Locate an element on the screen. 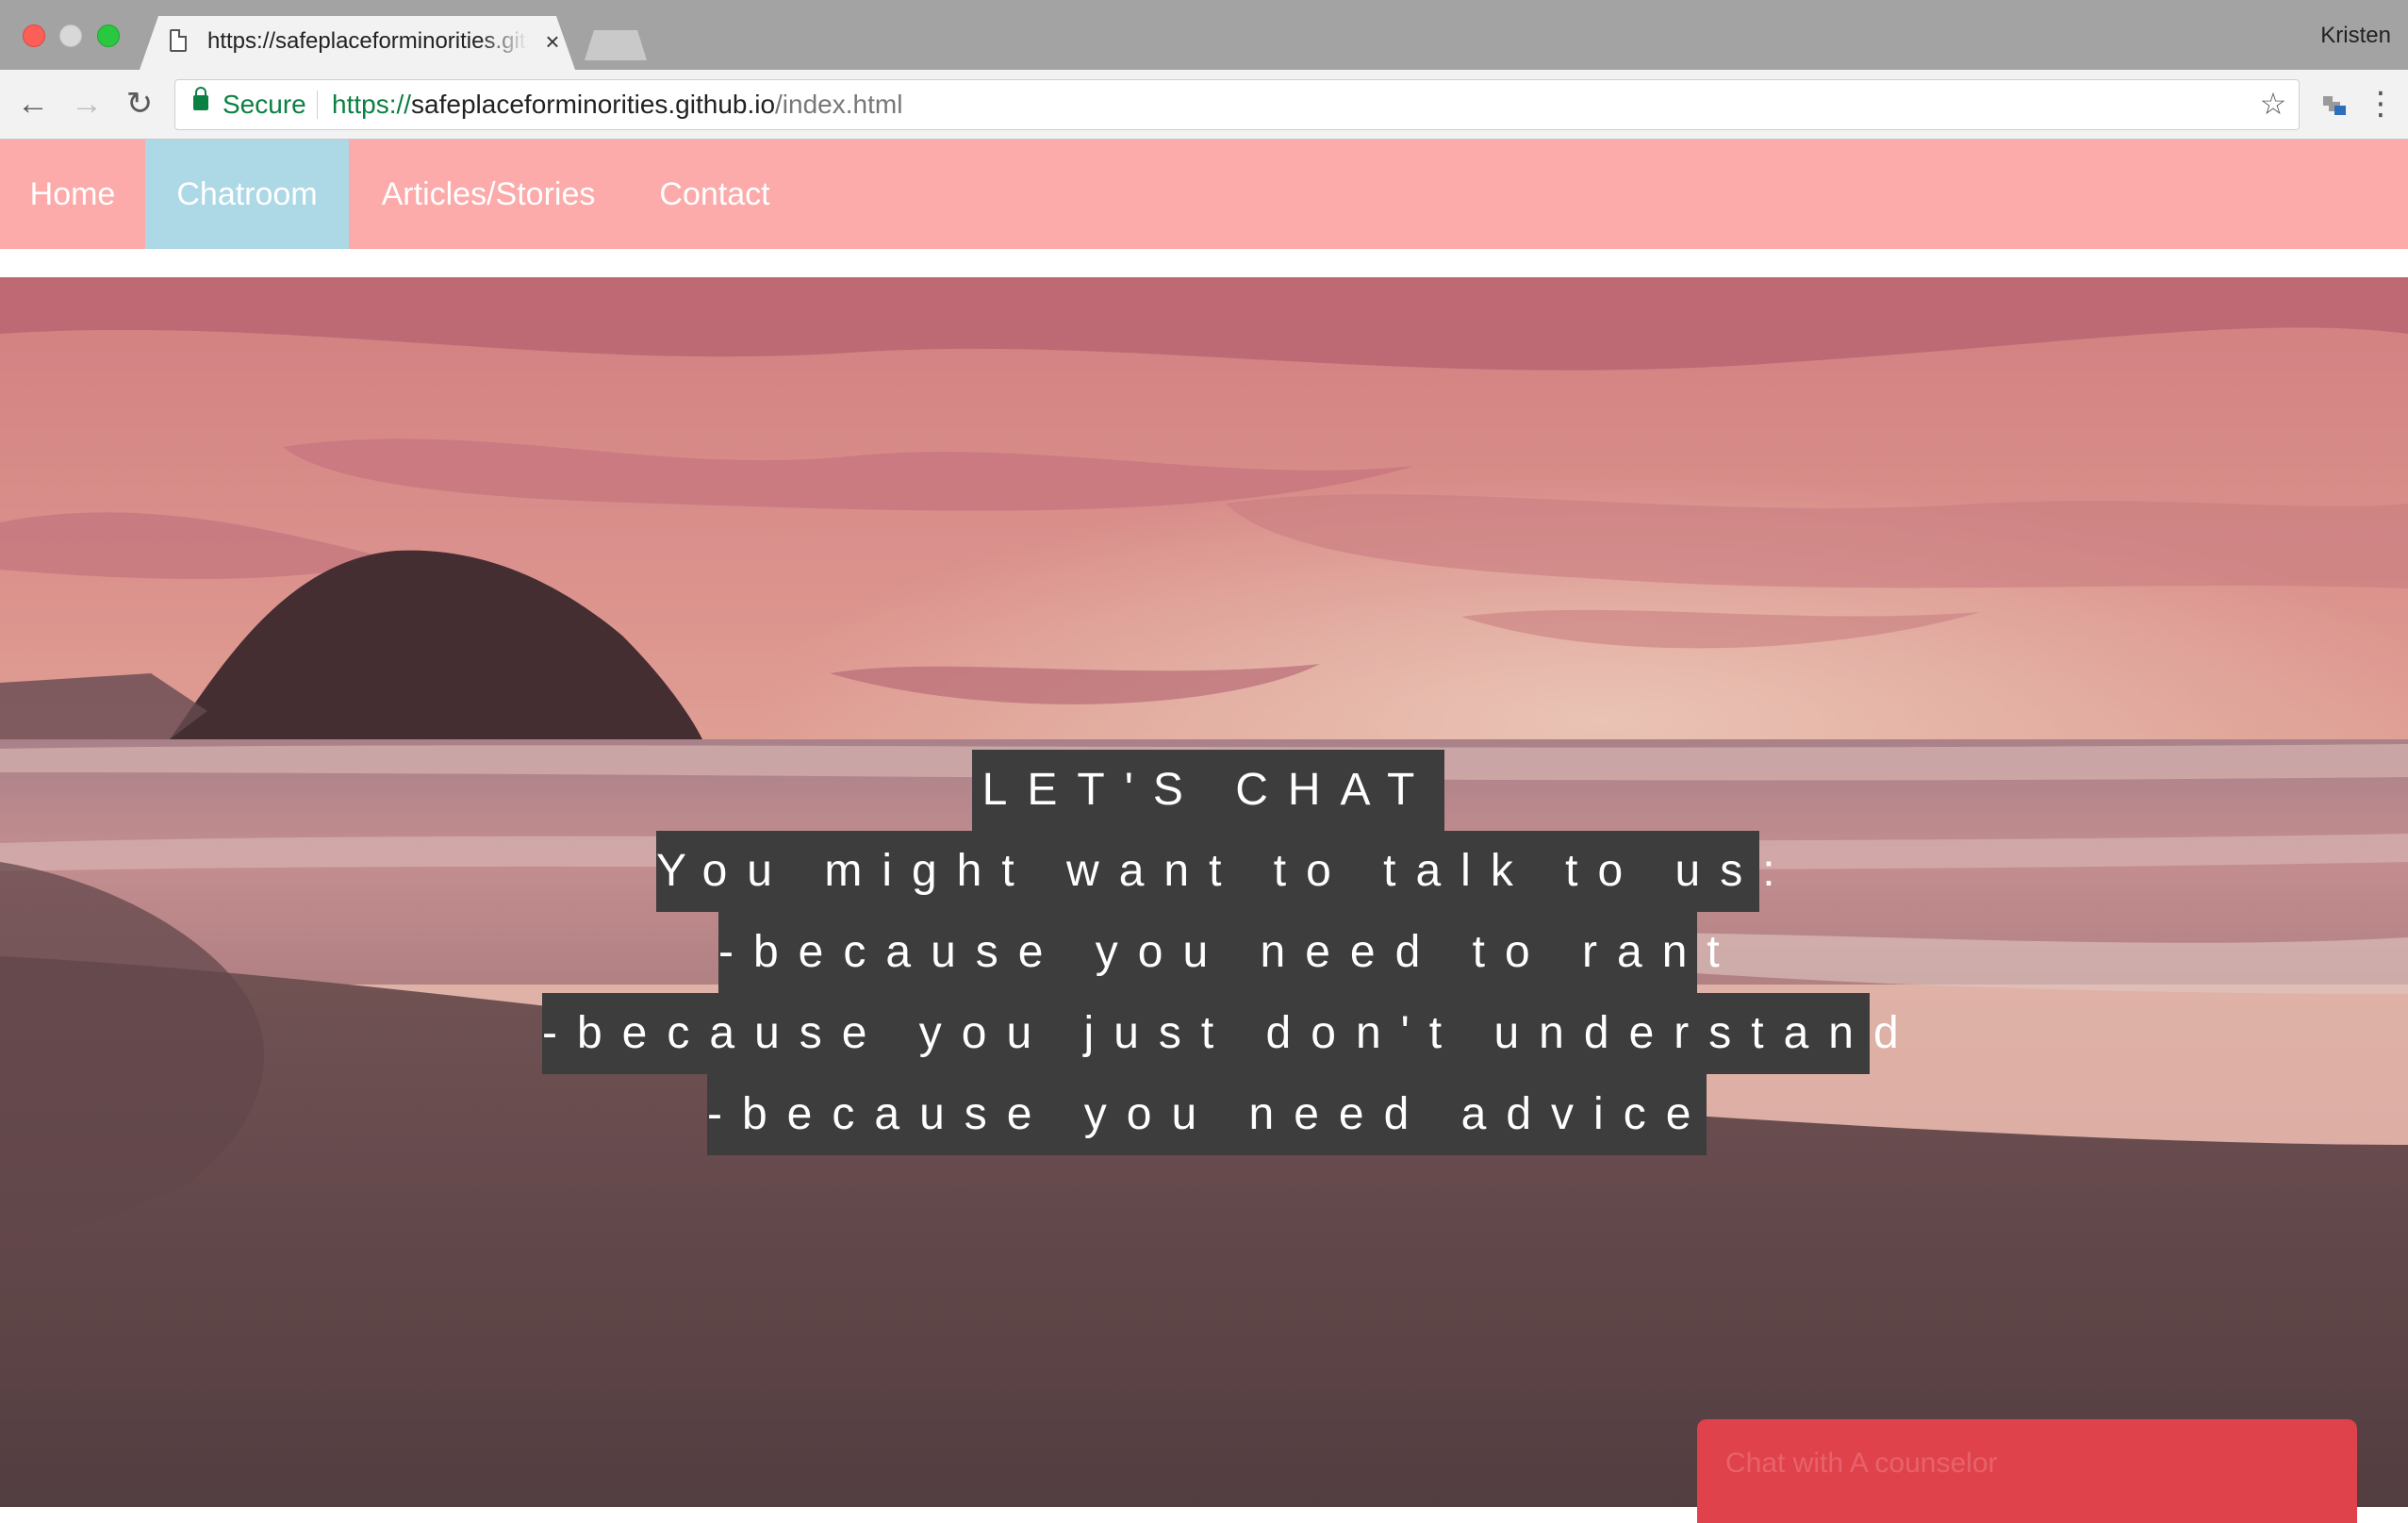 The image size is (2408, 1523). nav-chatroom: Chatroom is located at coordinates (247, 194).